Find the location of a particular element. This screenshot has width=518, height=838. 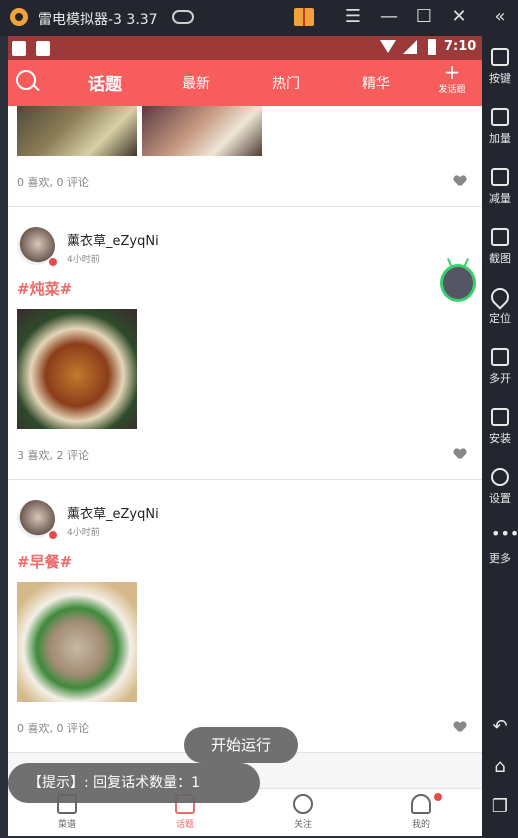

wifi-icon is located at coordinates (388, 46).